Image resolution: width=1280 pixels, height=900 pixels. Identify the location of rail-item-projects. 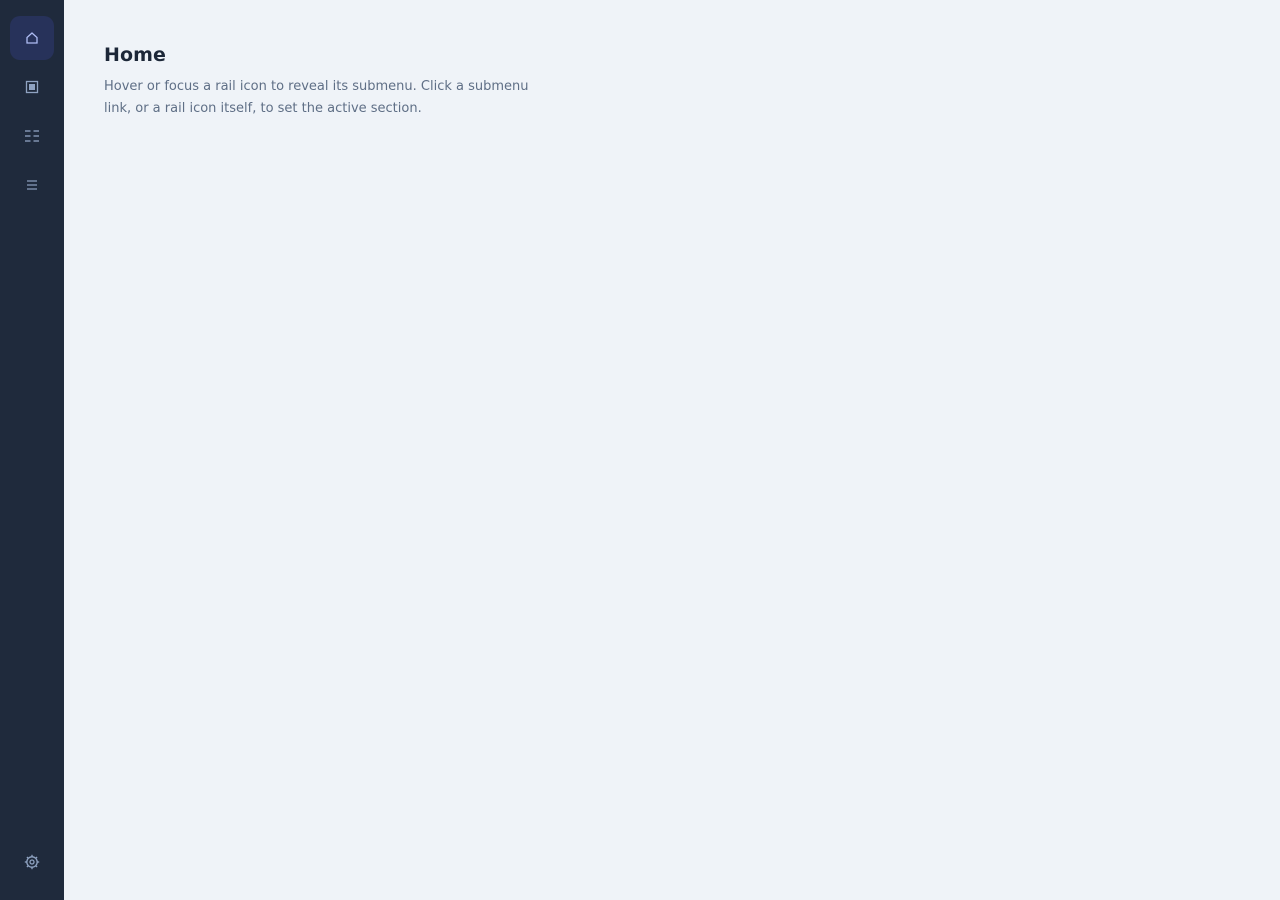
(32, 87).